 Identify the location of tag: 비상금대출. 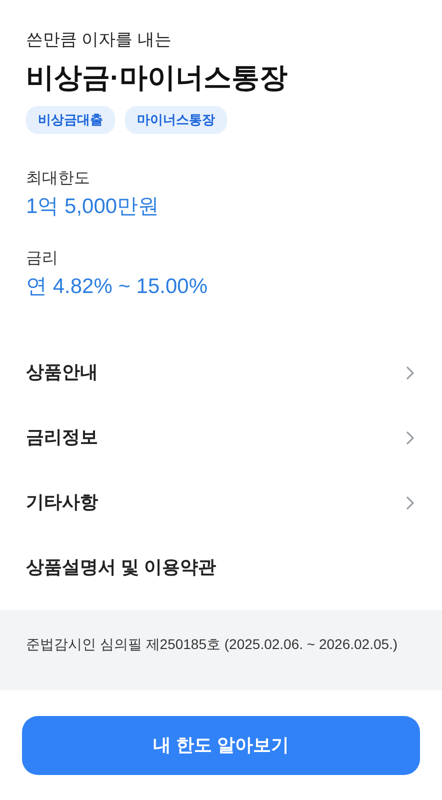
(70, 120).